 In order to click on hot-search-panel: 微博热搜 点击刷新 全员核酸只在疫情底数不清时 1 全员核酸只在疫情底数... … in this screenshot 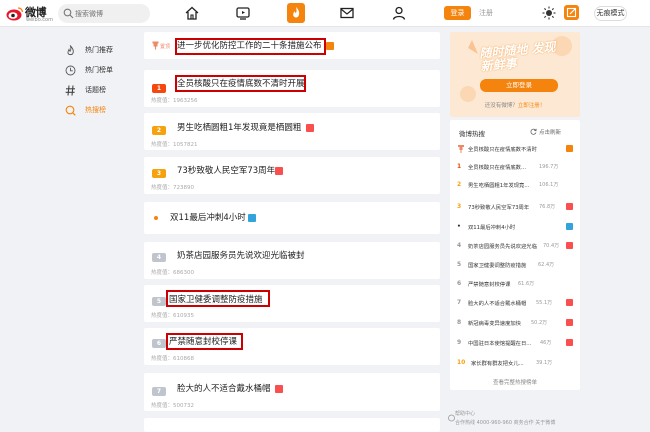, I will do `click(515, 255)`.